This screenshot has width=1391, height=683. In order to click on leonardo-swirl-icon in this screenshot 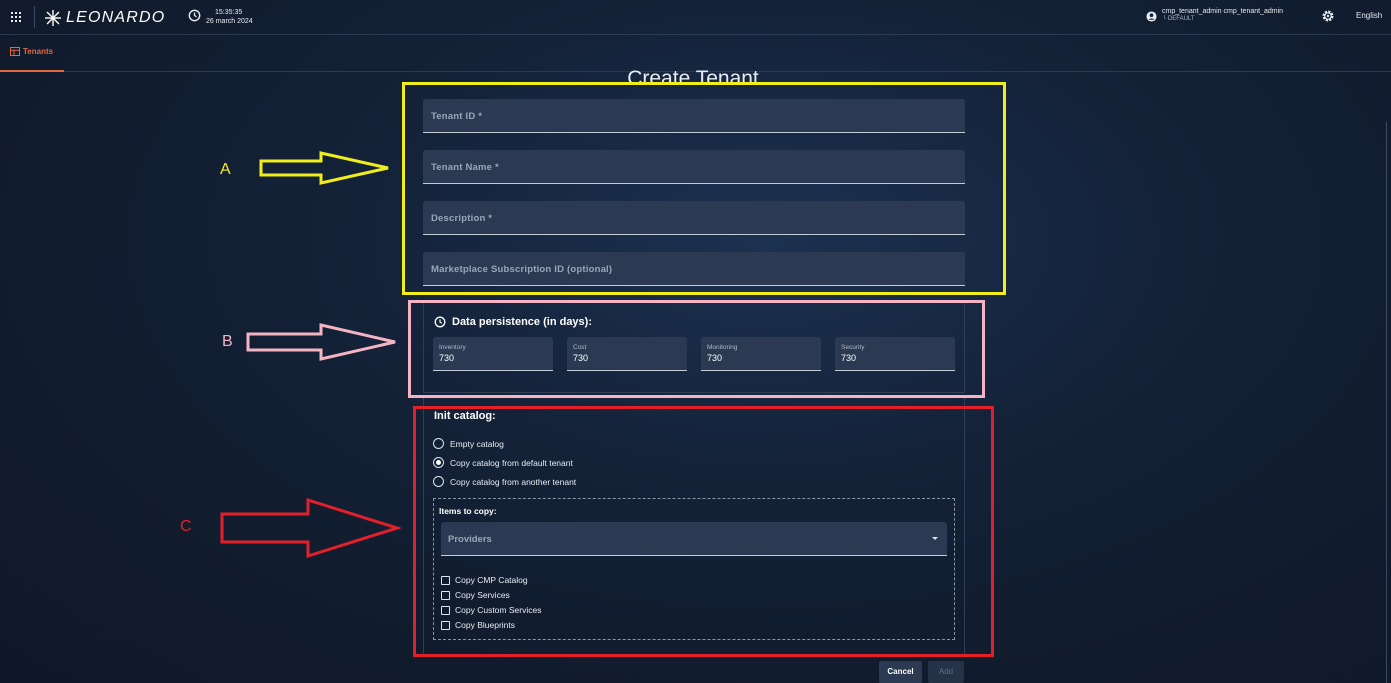, I will do `click(53, 18)`.